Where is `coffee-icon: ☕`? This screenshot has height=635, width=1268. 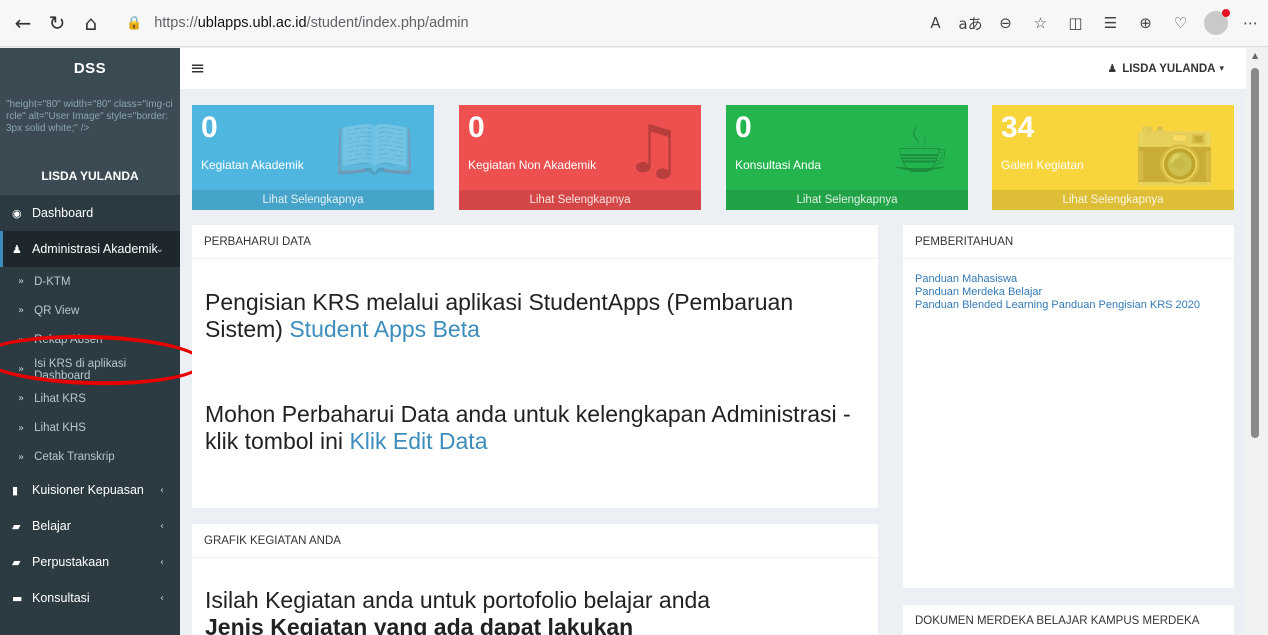
coffee-icon: ☕ is located at coordinates (920, 149).